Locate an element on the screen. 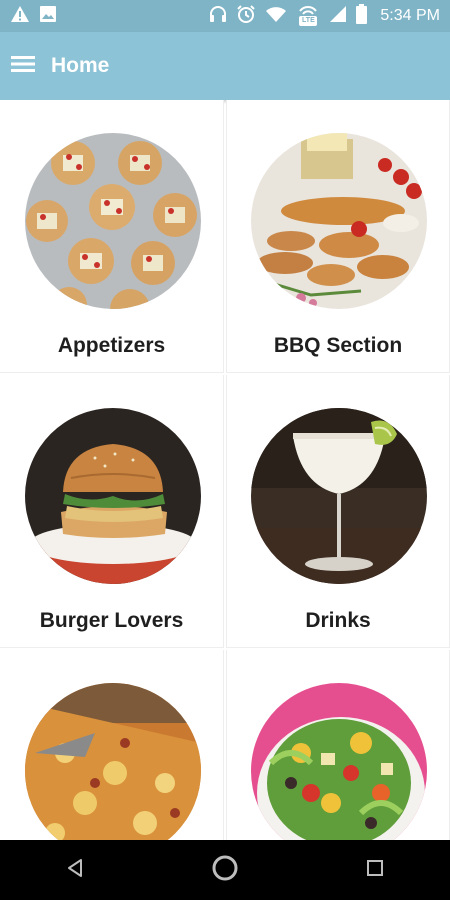  lte-badge: LTE is located at coordinates (308, 20).